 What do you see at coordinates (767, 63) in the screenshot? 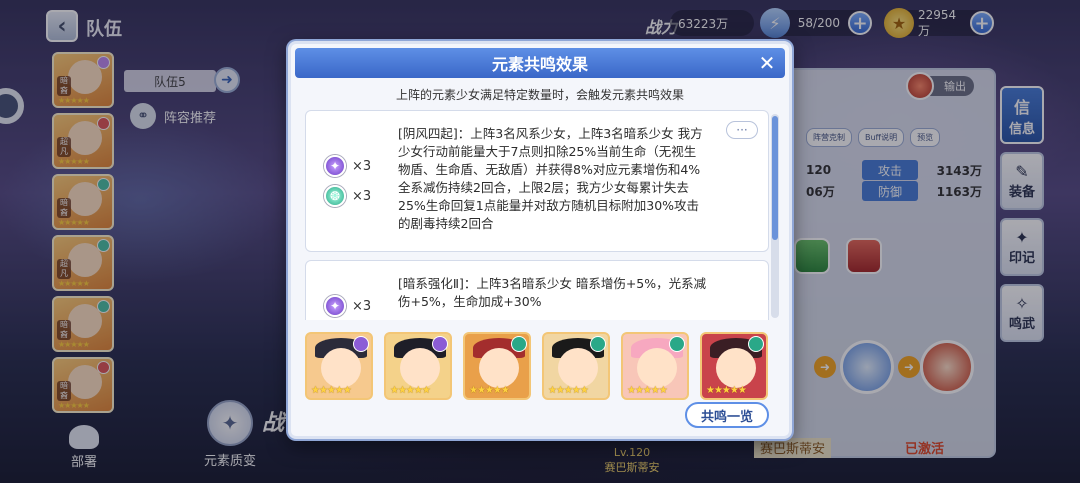
I see `close-icon: ✕` at bounding box center [767, 63].